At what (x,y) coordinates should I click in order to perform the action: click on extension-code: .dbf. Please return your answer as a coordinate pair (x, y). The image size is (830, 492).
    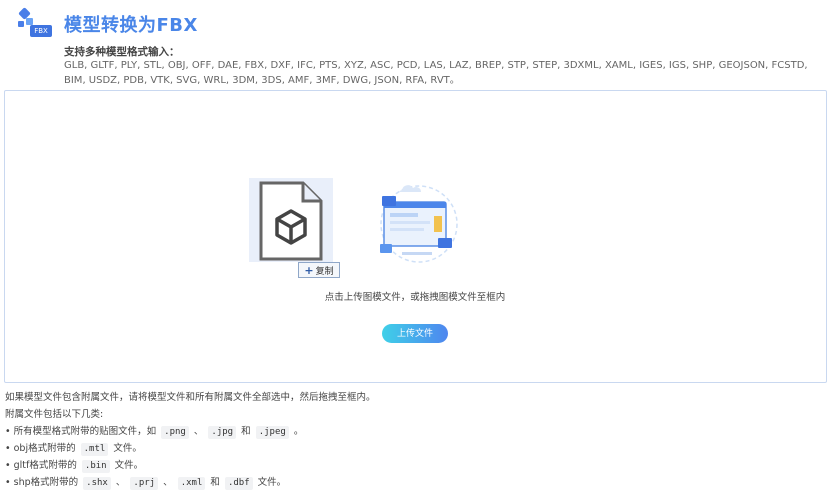
    Looking at the image, I should click on (238, 483).